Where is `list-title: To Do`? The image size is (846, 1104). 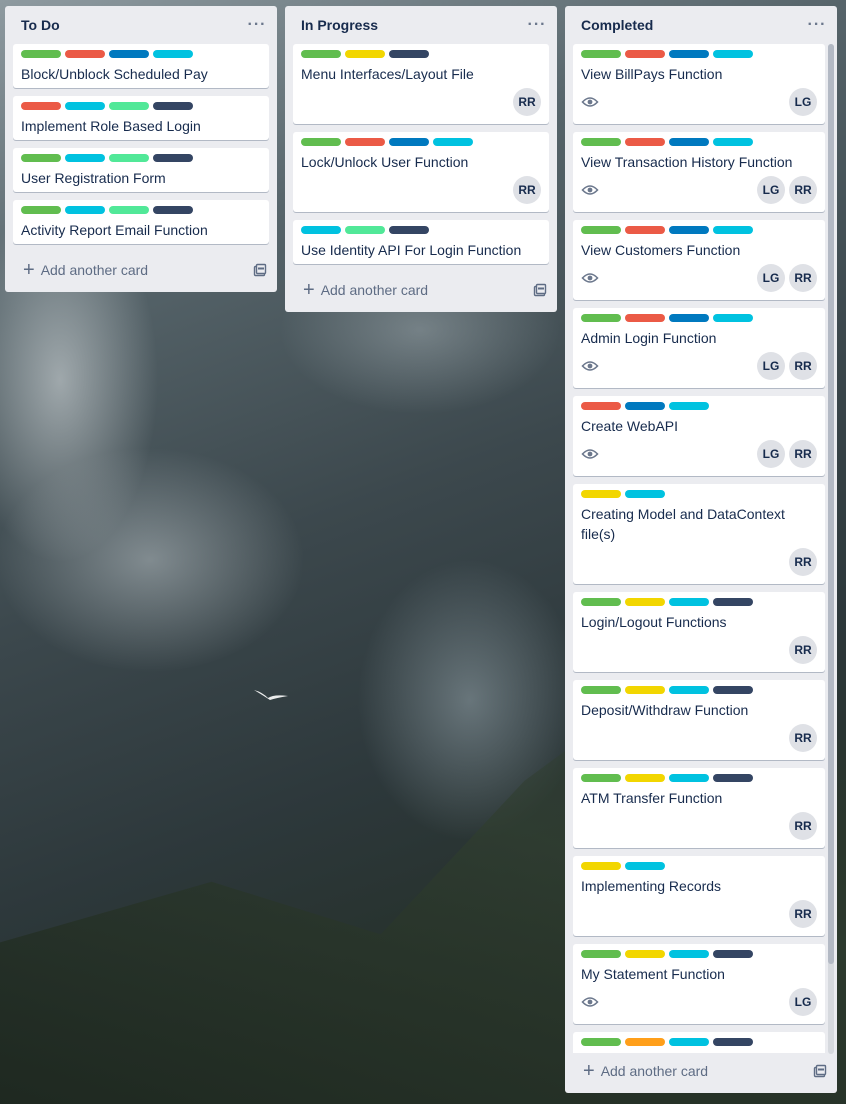 list-title: To Do is located at coordinates (40, 25).